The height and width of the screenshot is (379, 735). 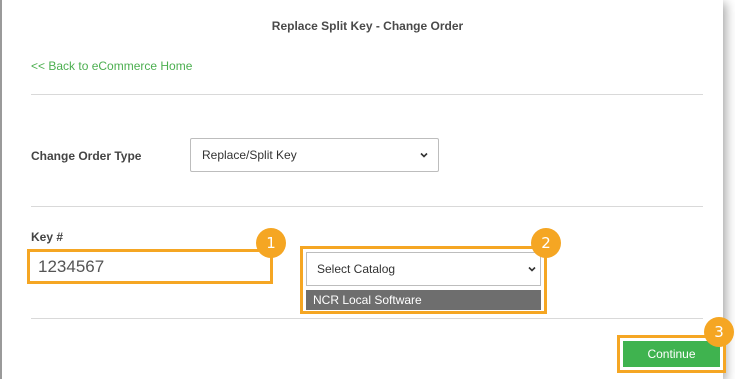 I want to click on catalog-select-highlight: Select Catalog NCR Local Software, so click(x=423, y=280).